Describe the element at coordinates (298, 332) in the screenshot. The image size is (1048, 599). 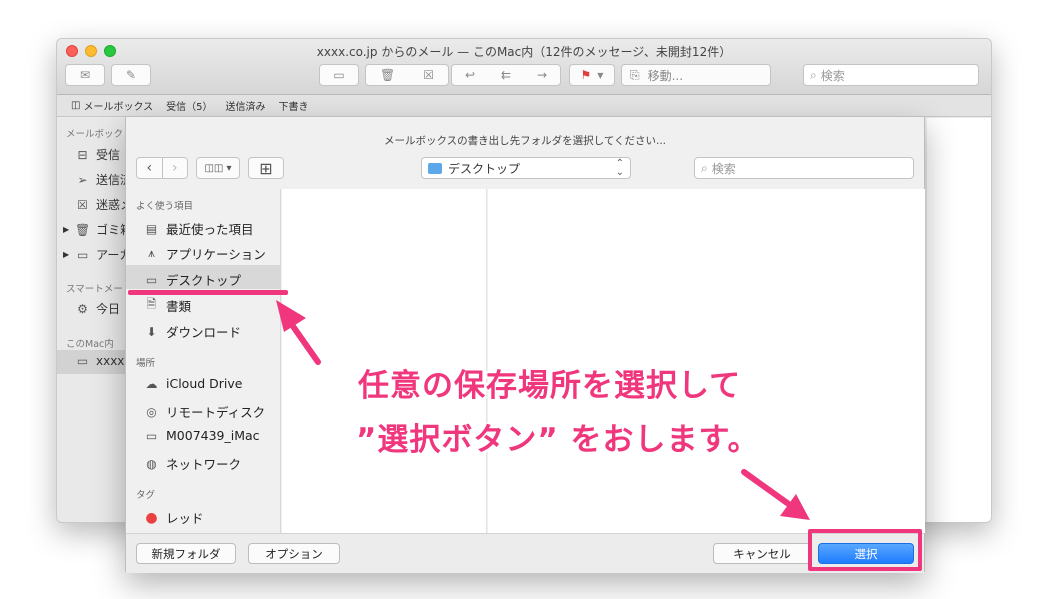
I see `arrow-to-desktop-icon` at that location.